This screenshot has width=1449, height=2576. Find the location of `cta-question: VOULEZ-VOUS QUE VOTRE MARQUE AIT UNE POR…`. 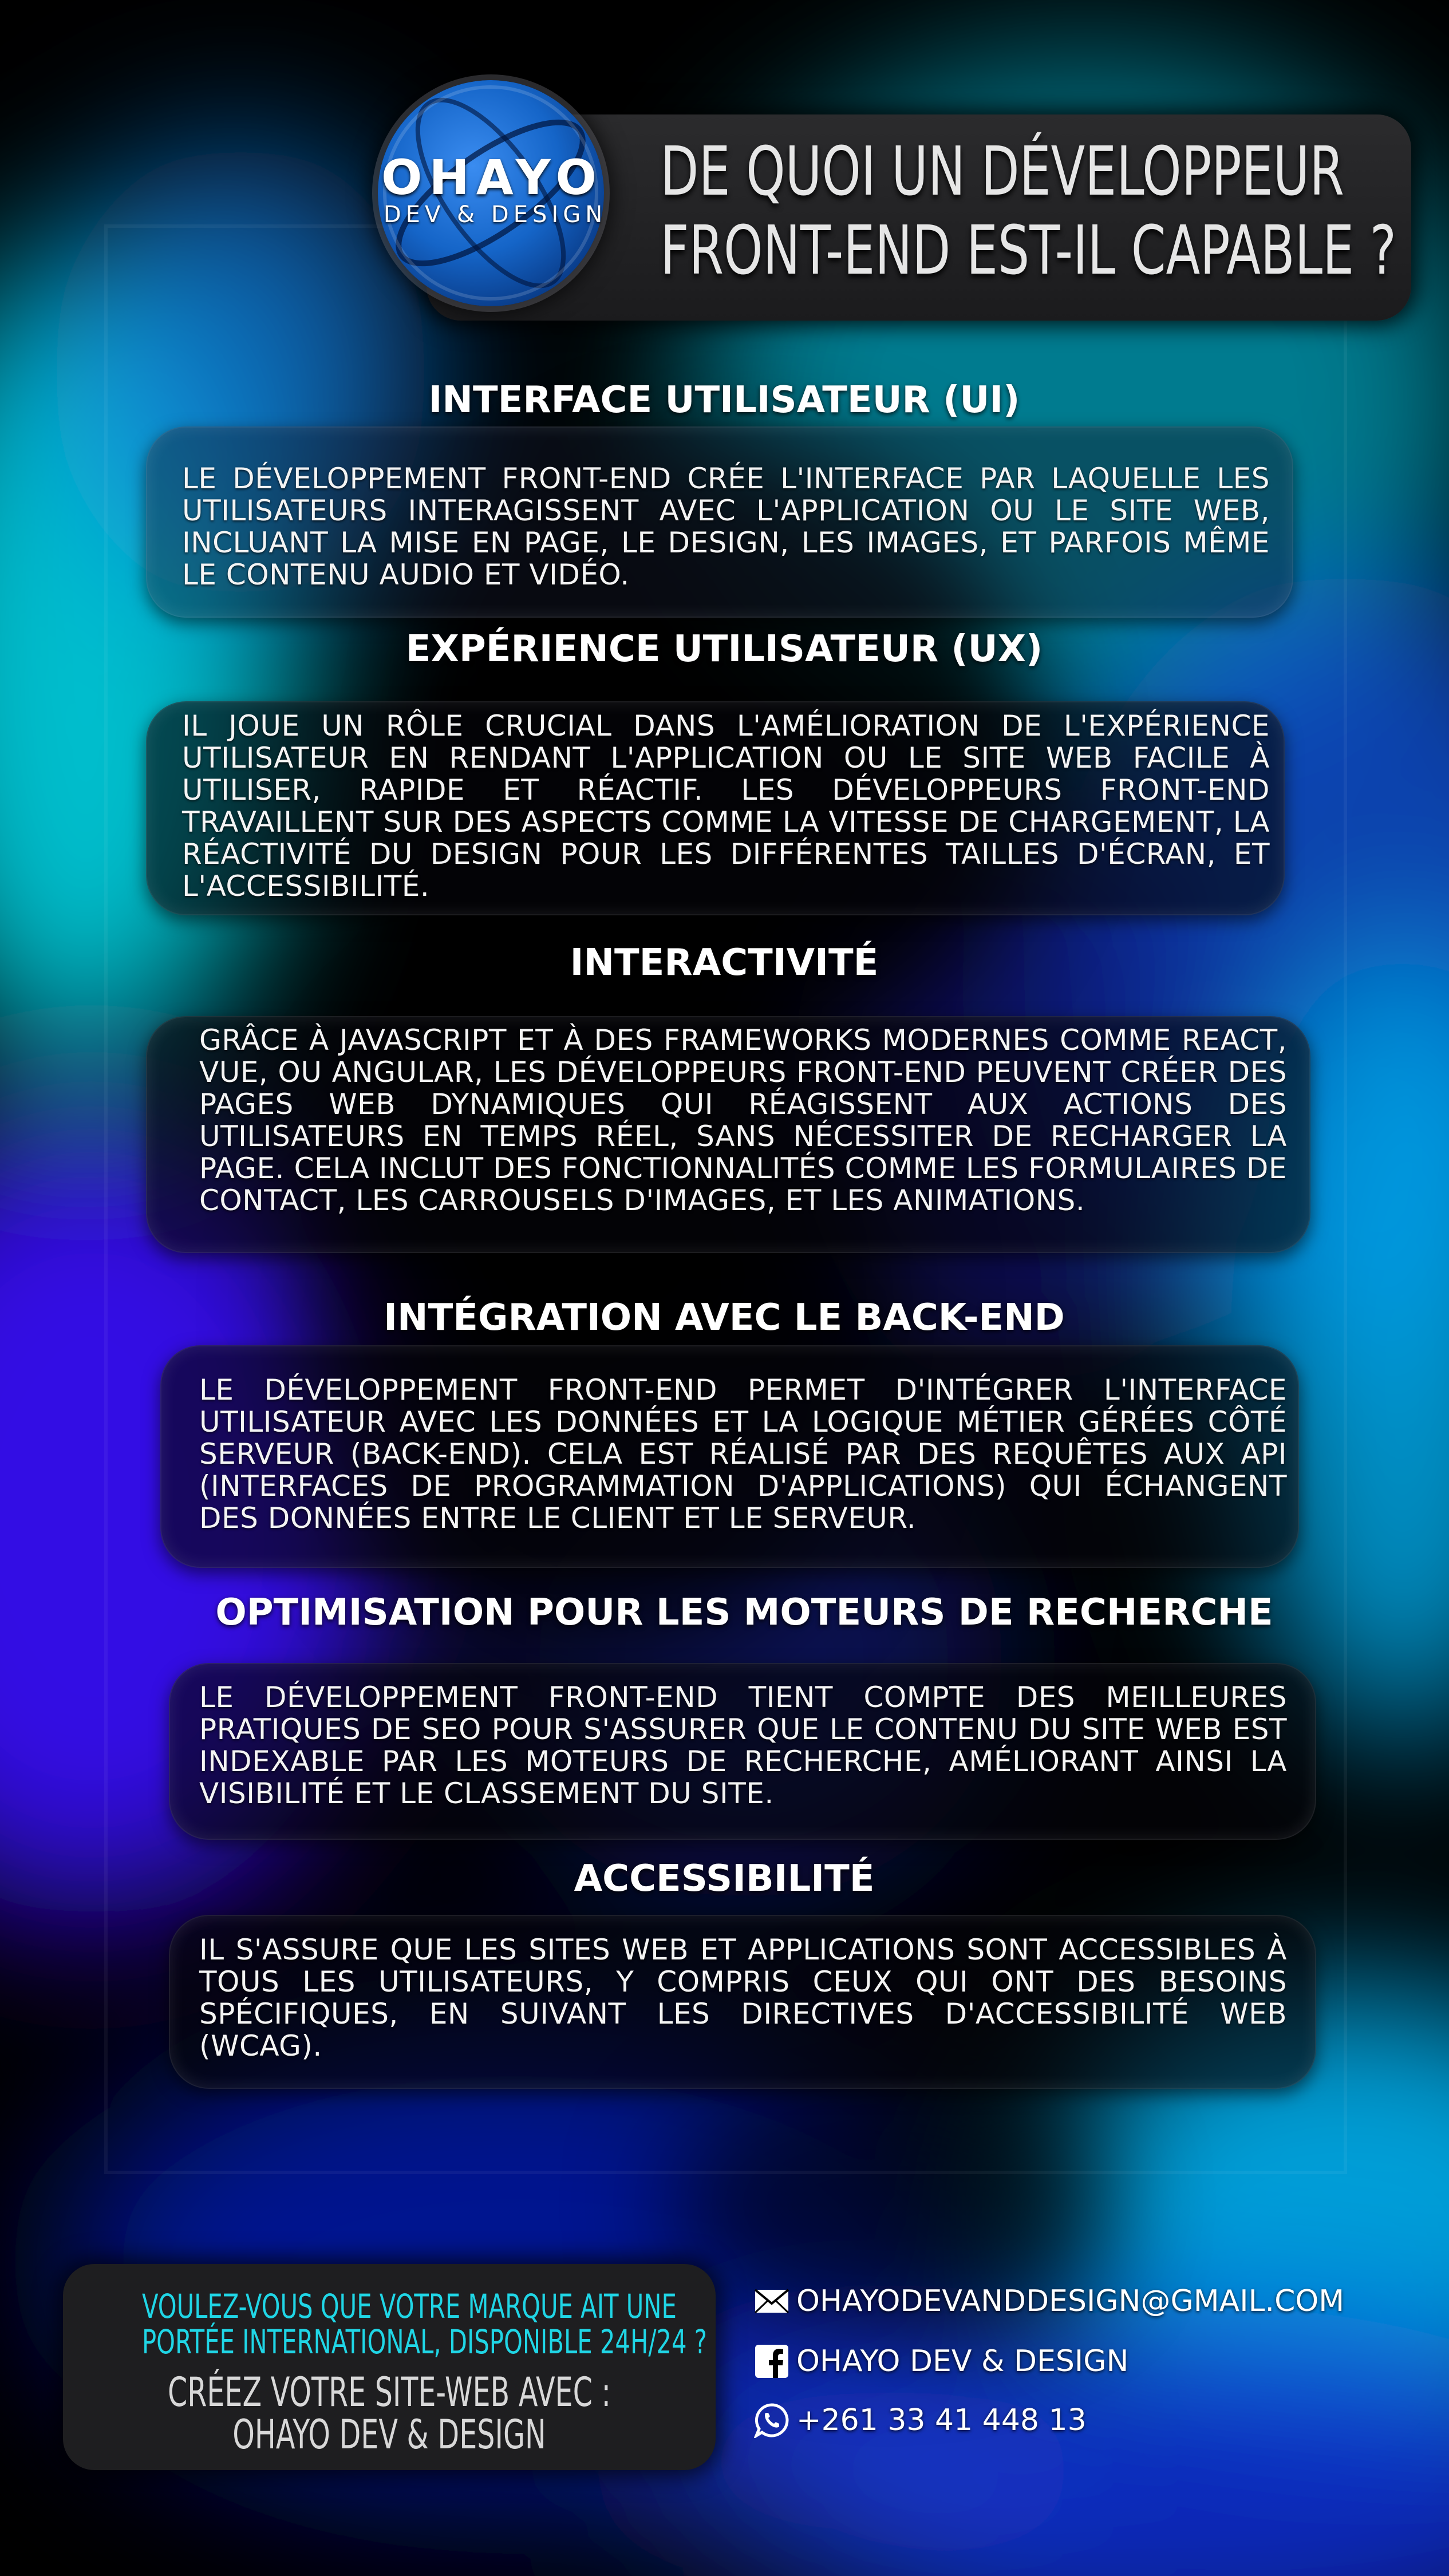

cta-question: VOULEZ-VOUS QUE VOTRE MARQUE AIT UNE POR… is located at coordinates (425, 2324).